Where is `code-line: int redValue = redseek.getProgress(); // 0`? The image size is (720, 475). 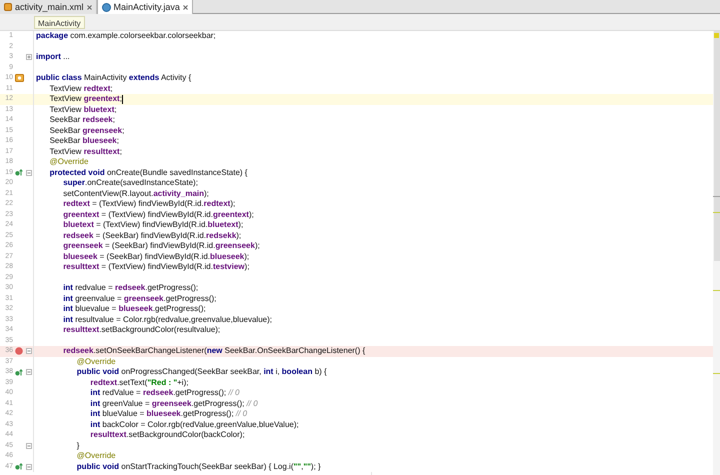 code-line: int redValue = redseek.getProgress(); // 0 is located at coordinates (165, 393).